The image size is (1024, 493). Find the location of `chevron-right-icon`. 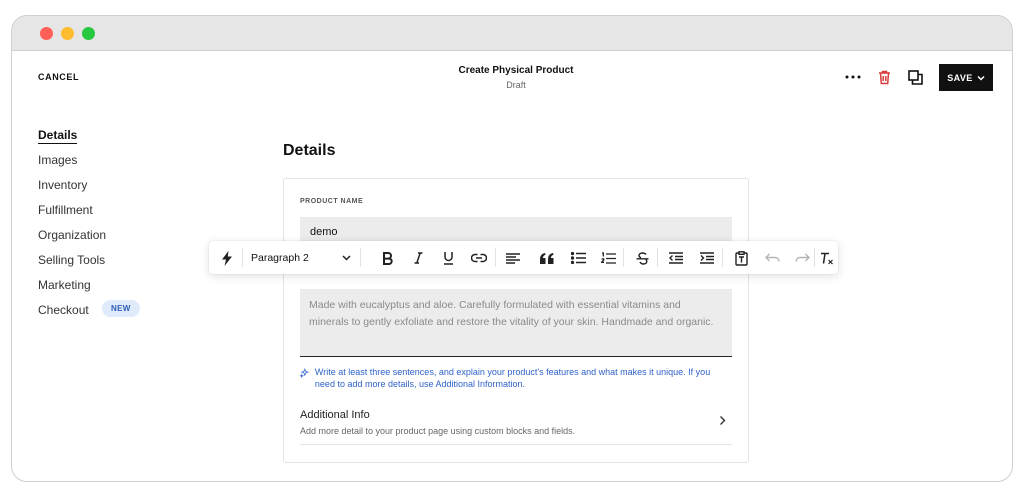

chevron-right-icon is located at coordinates (723, 420).